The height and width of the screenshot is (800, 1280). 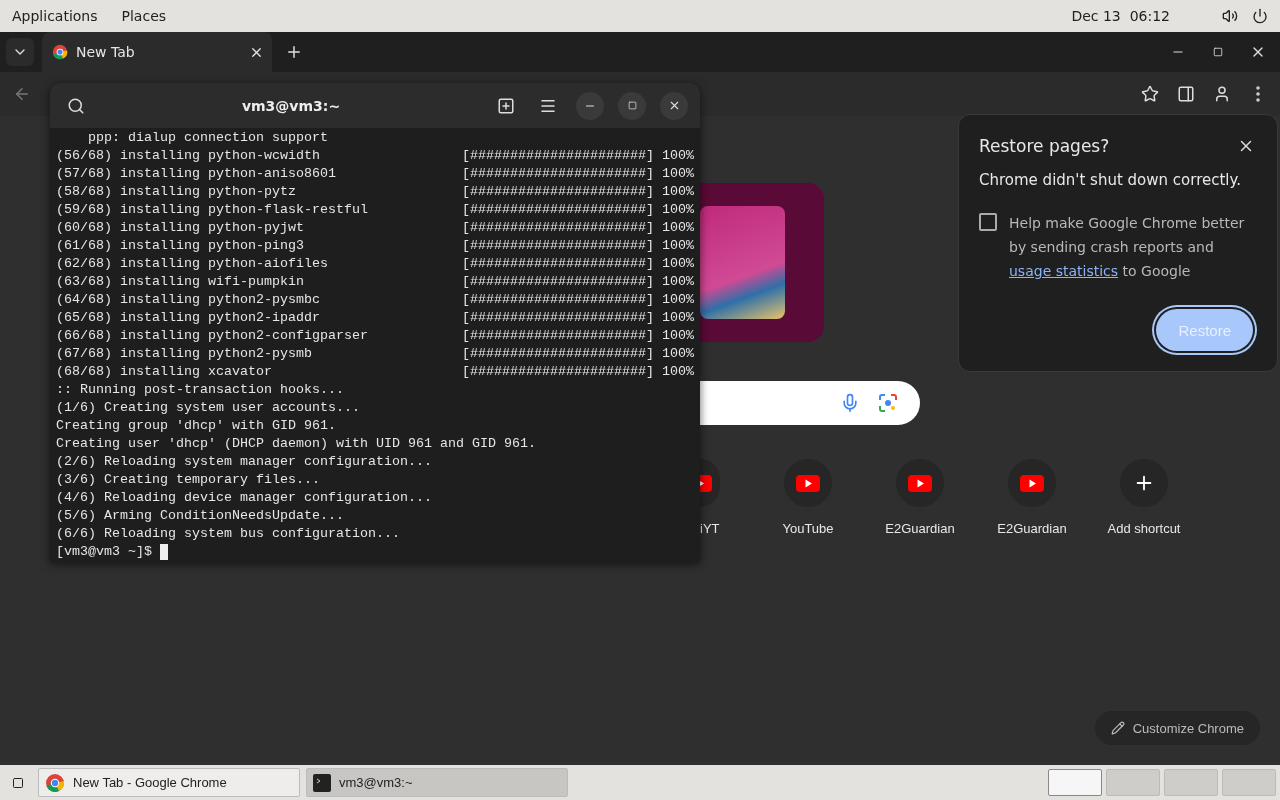 I want to click on terminal-line: (66/68) installing python2-configparser, so click(x=212, y=336).